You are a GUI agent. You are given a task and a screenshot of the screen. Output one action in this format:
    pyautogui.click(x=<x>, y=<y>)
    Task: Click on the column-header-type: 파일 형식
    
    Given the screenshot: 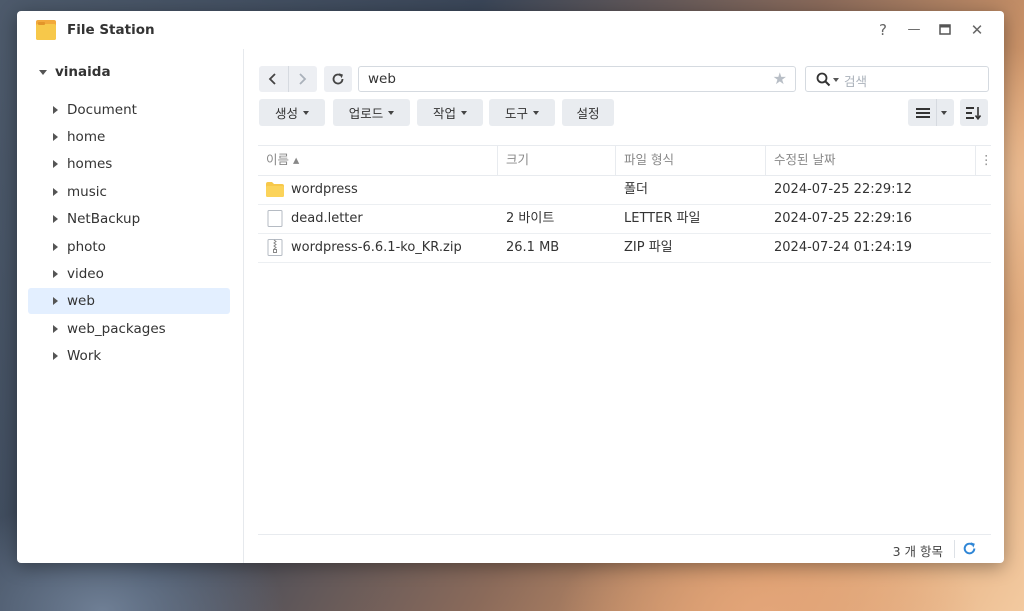 What is the action you would take?
    pyautogui.click(x=691, y=160)
    